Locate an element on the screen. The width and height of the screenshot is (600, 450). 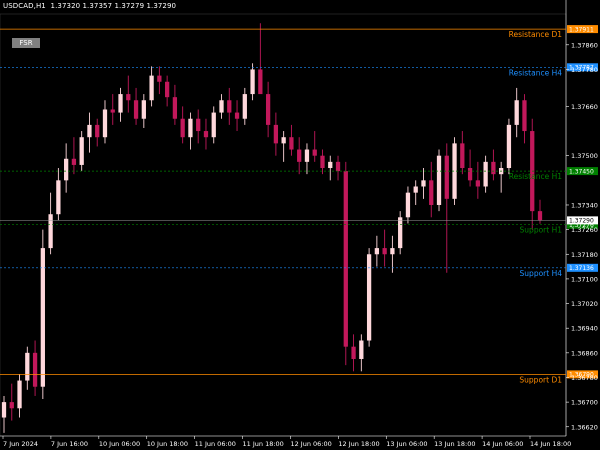
resistance-d1-price: 1.37911 is located at coordinates (581, 29).